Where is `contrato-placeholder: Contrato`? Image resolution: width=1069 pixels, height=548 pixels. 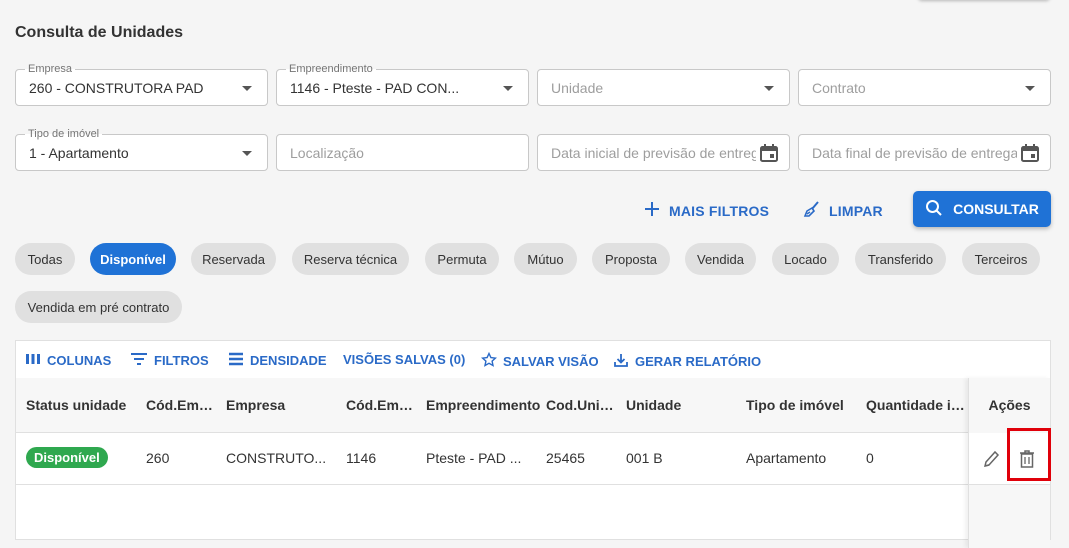
contrato-placeholder: Contrato is located at coordinates (839, 88).